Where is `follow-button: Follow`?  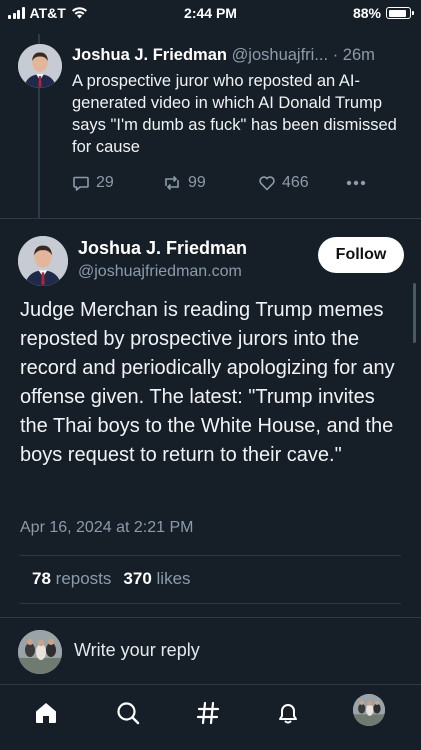
follow-button: Follow is located at coordinates (361, 255).